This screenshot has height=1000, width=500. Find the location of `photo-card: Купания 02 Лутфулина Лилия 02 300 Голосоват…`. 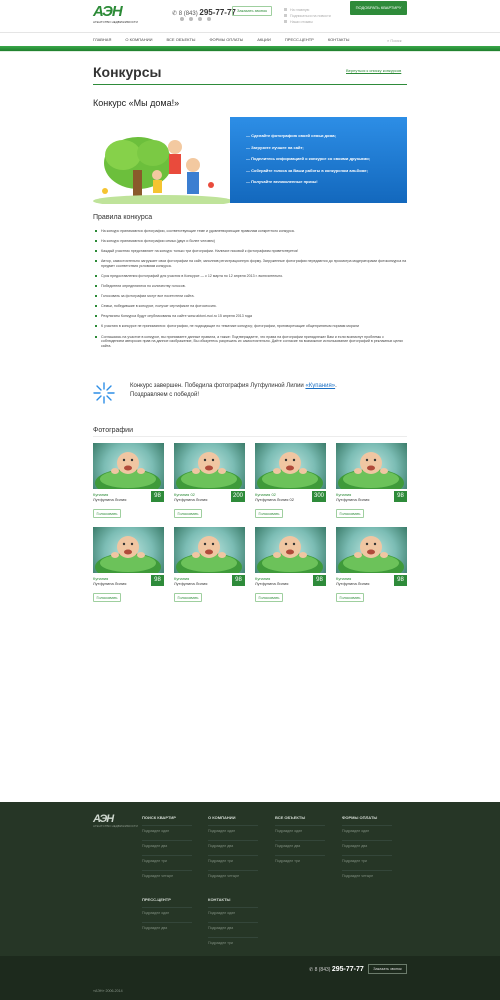

photo-card: Купания 02 Лутфулина Лилия 02 300 Голосоват… is located at coordinates (290, 480).